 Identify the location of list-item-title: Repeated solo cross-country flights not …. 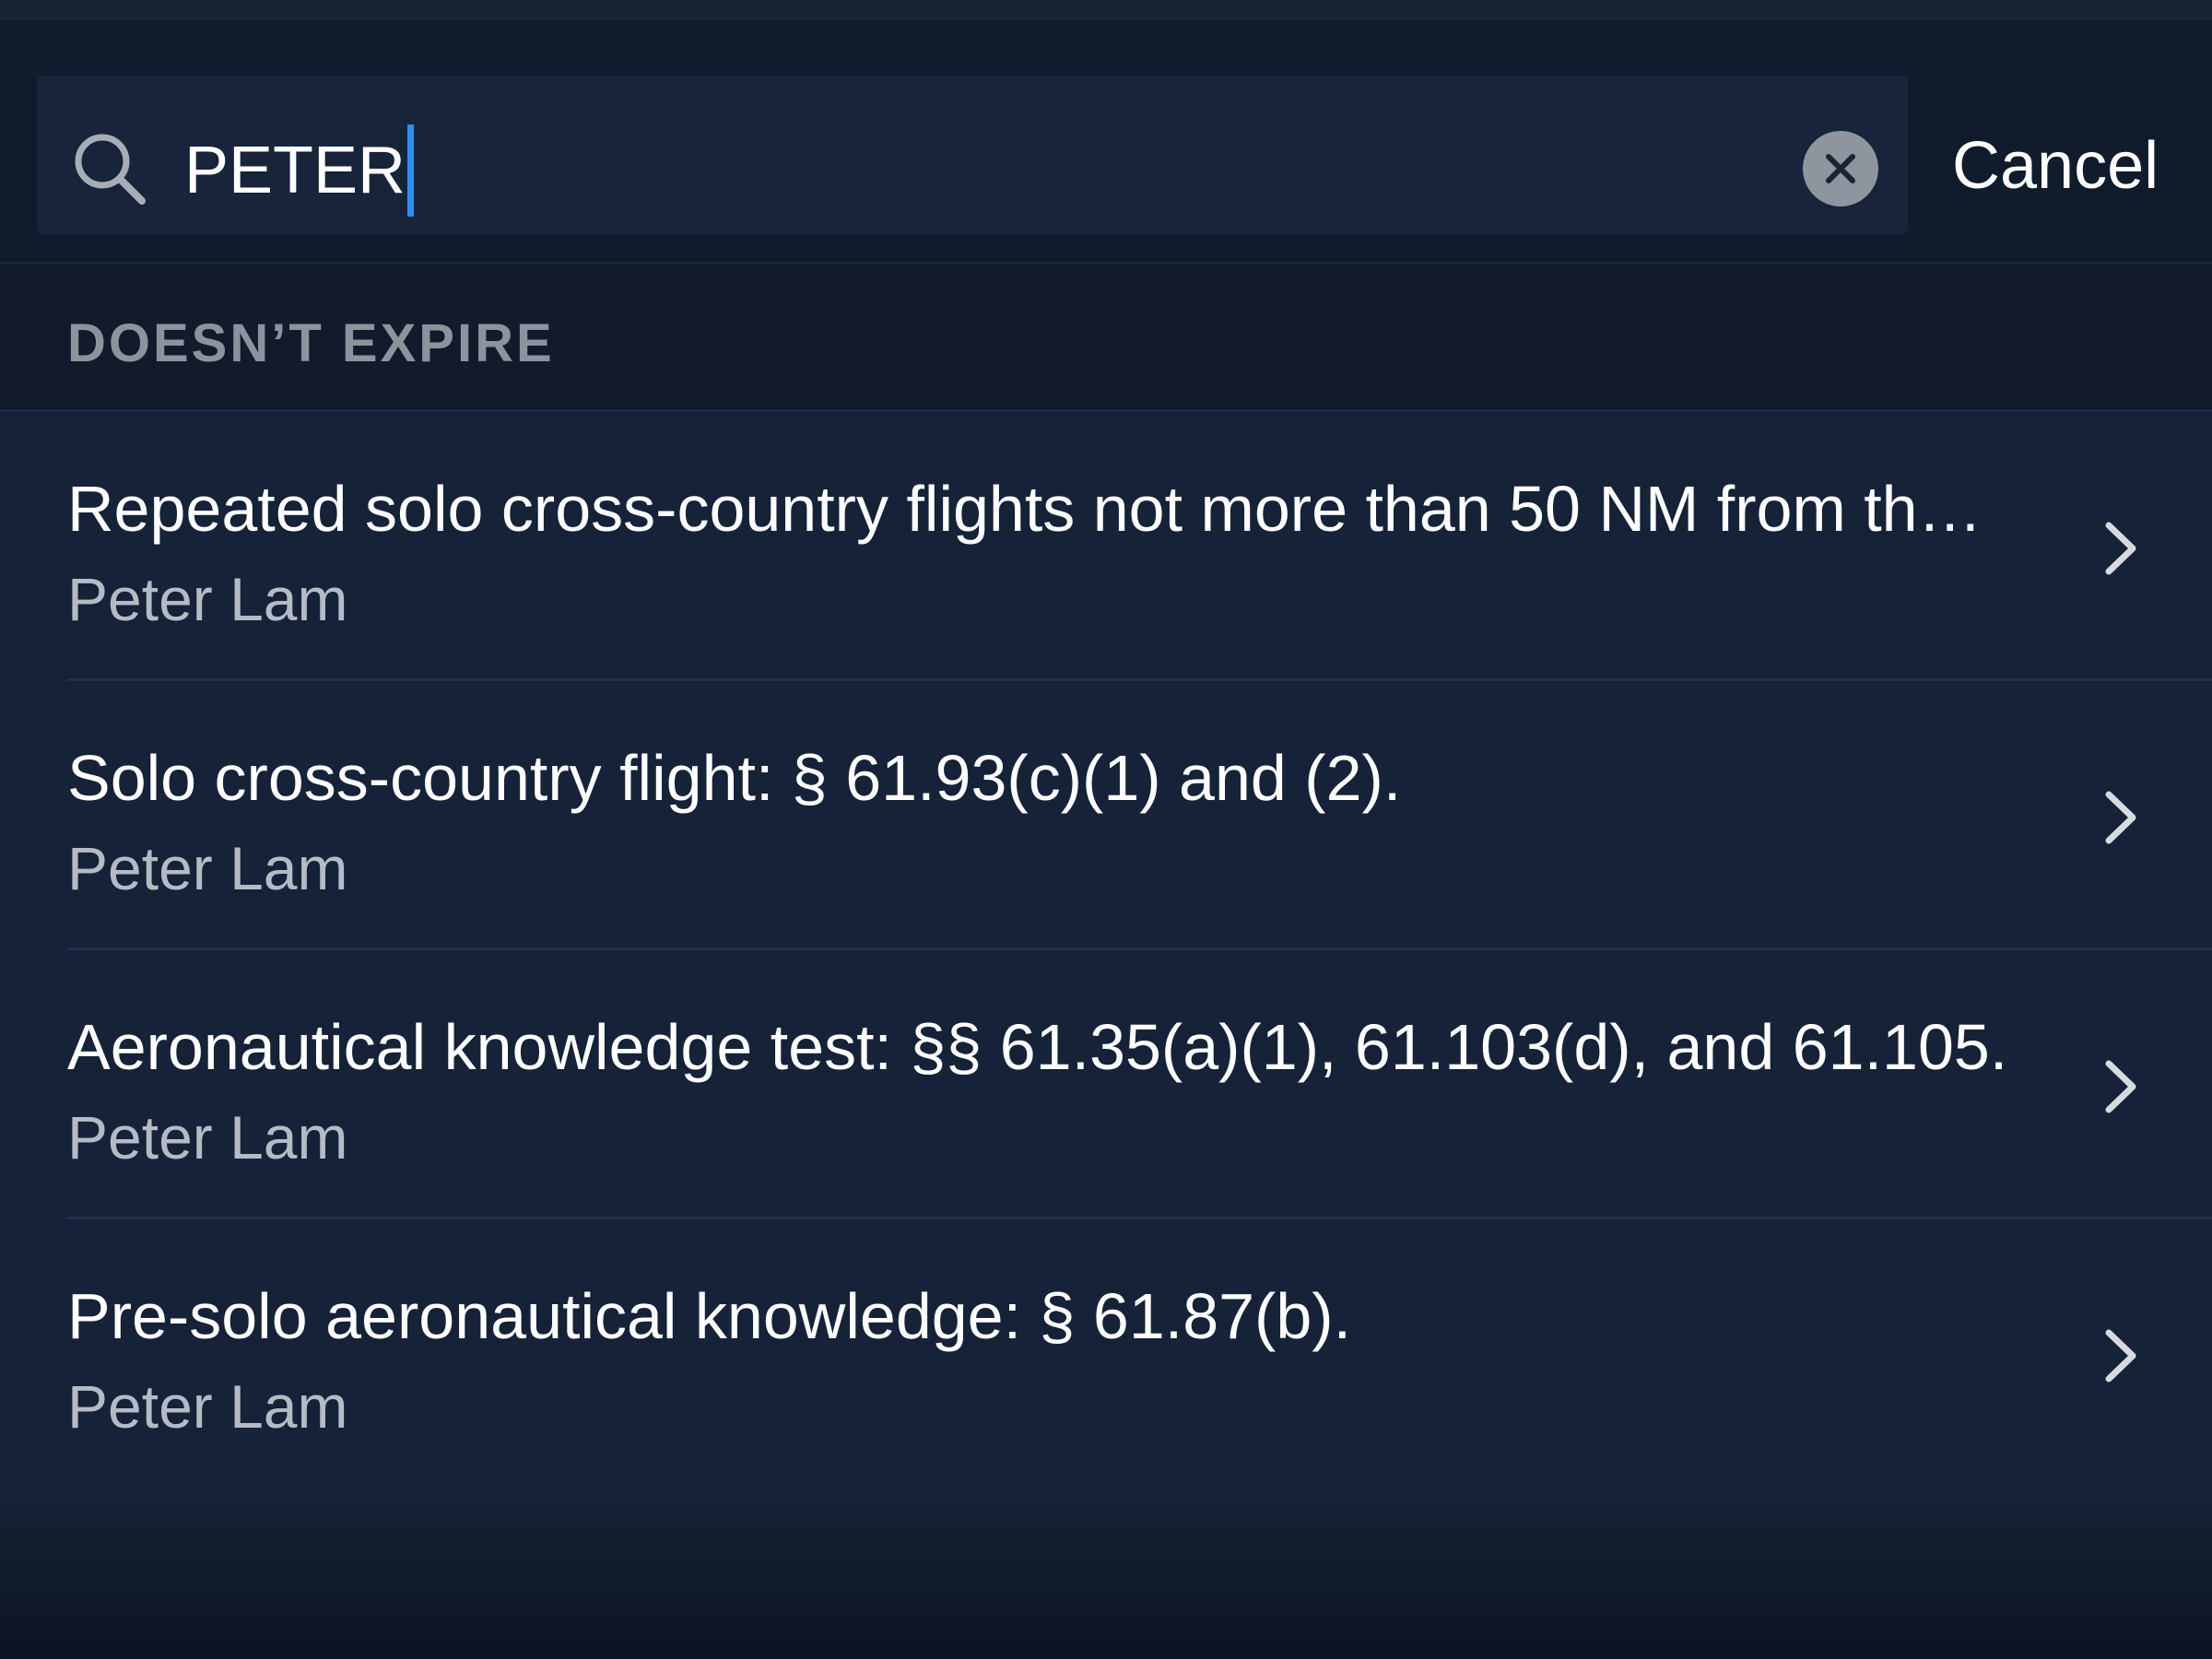
(1039, 509).